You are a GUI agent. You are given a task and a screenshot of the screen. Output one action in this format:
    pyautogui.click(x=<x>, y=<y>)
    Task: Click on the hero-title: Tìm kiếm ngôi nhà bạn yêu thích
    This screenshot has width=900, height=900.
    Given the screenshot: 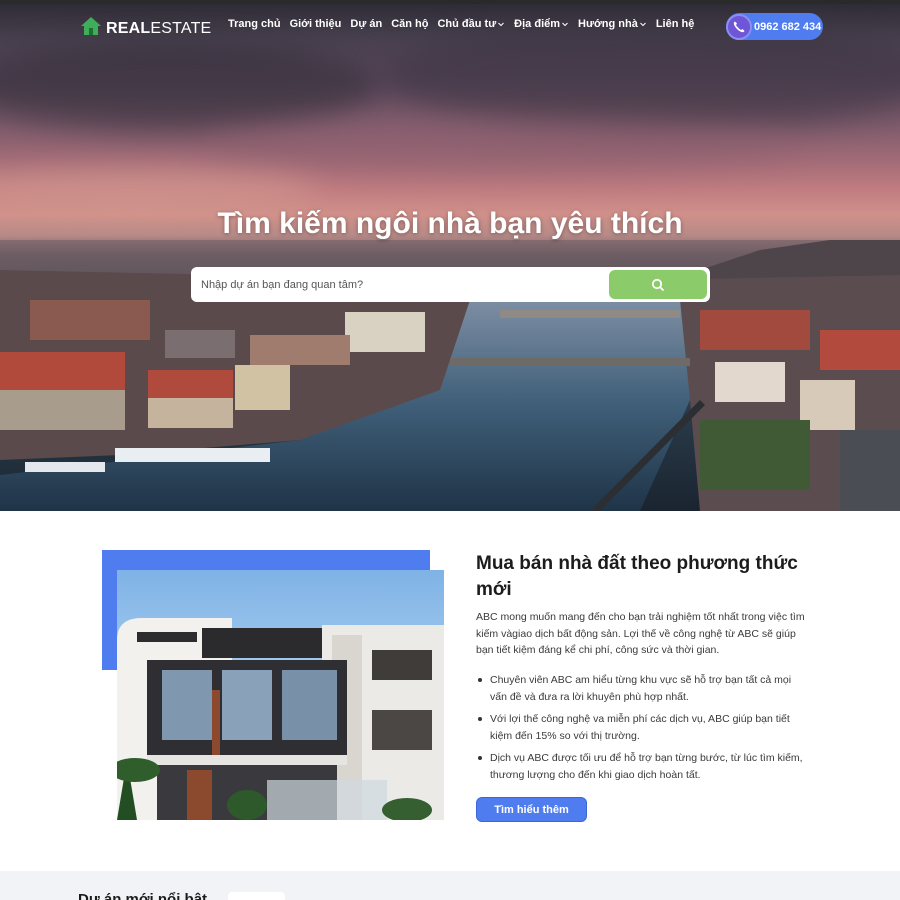 What is the action you would take?
    pyautogui.click(x=450, y=223)
    